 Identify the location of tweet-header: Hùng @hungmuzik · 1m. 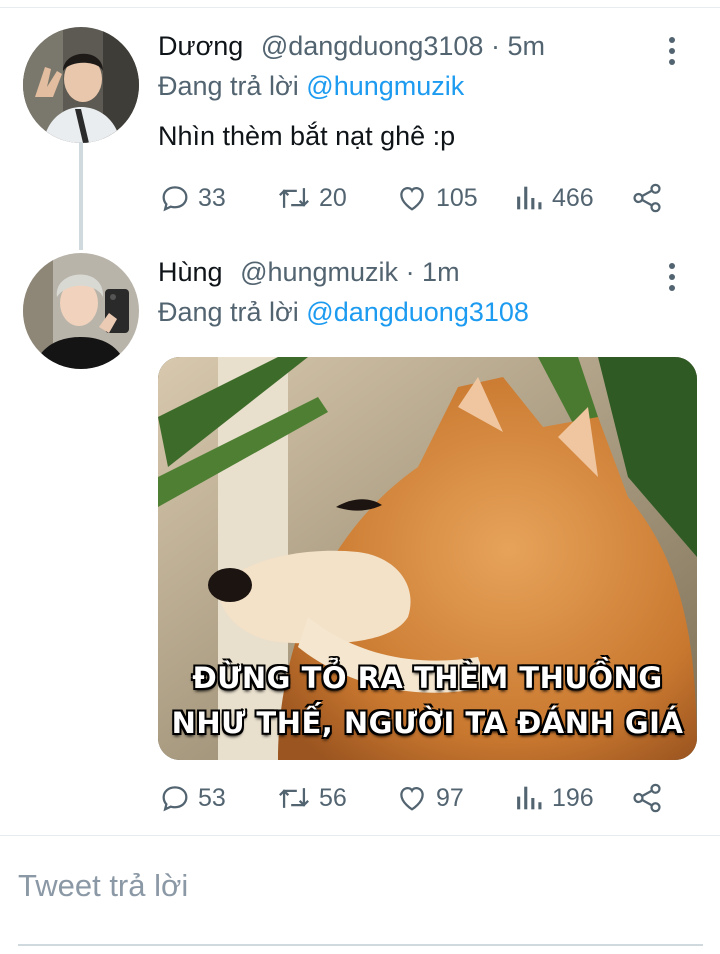
(309, 272).